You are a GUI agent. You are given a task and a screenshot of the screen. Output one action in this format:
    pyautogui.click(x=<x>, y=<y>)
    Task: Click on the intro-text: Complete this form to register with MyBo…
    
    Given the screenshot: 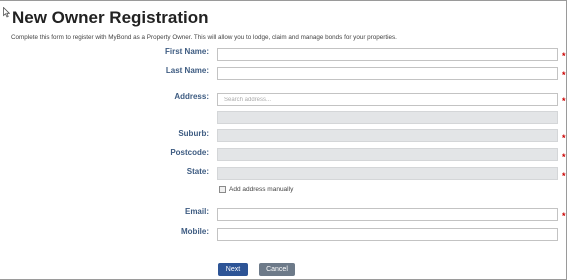 What is the action you would take?
    pyautogui.click(x=204, y=37)
    